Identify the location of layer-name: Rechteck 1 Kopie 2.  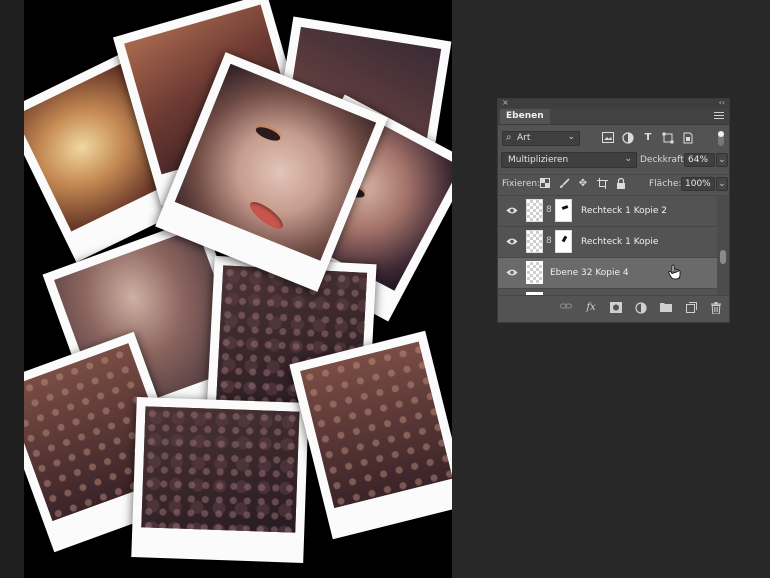
(624, 211).